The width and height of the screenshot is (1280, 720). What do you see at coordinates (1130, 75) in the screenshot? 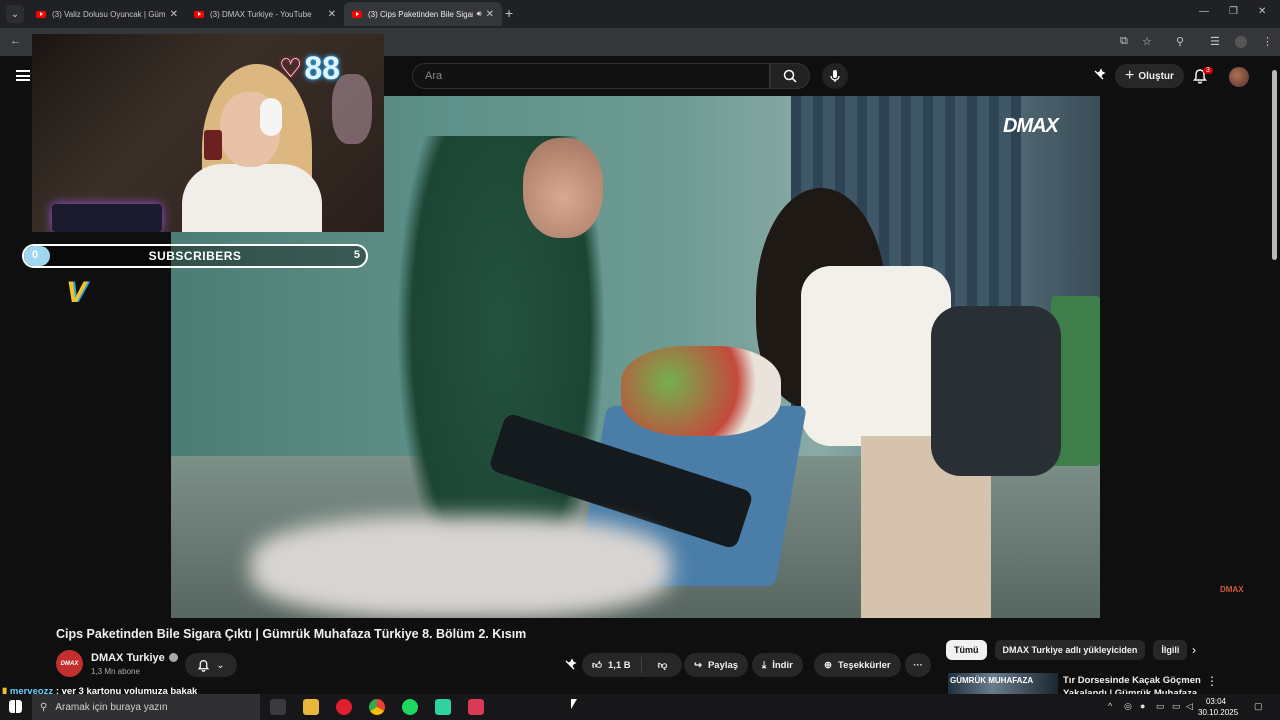
I see `plus-icon: +` at bounding box center [1130, 75].